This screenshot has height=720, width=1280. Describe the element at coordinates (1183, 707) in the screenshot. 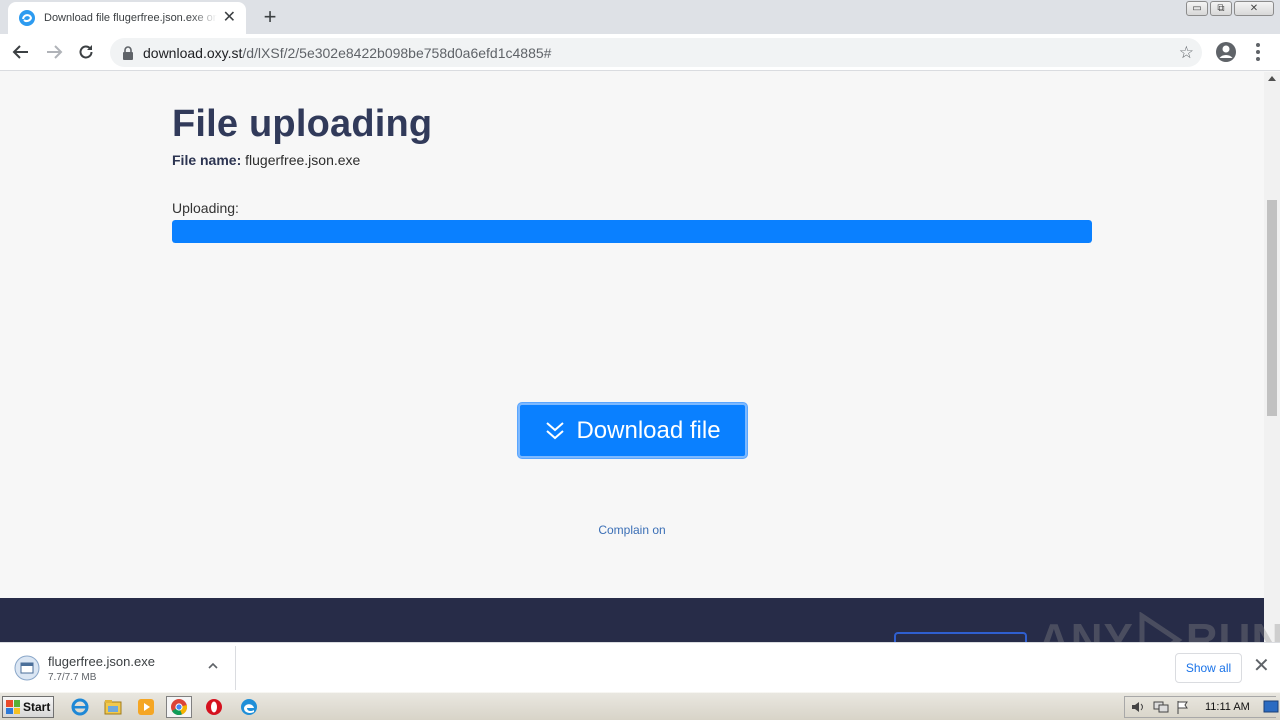

I see `action-center-flag-icon` at that location.